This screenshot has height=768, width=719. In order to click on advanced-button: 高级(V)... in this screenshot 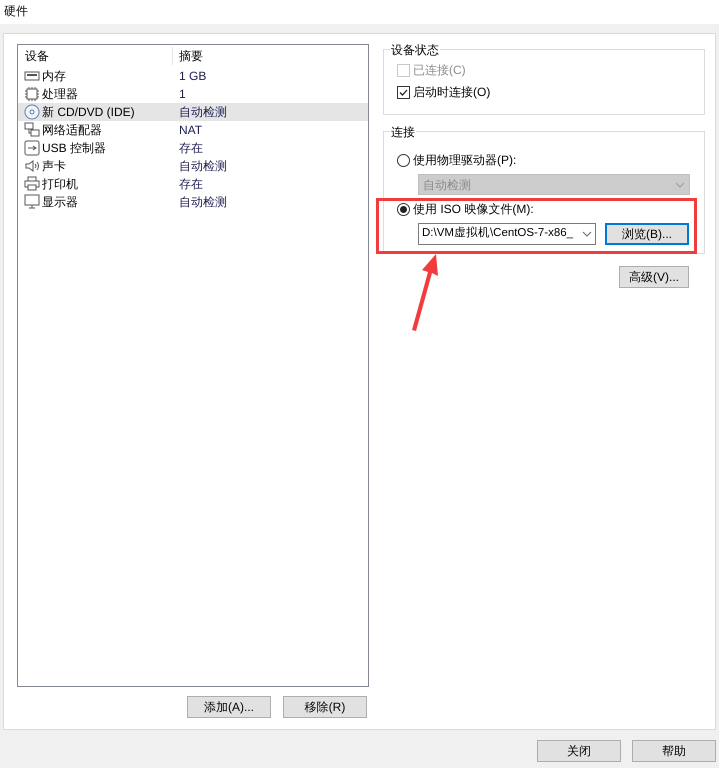, I will do `click(654, 277)`.